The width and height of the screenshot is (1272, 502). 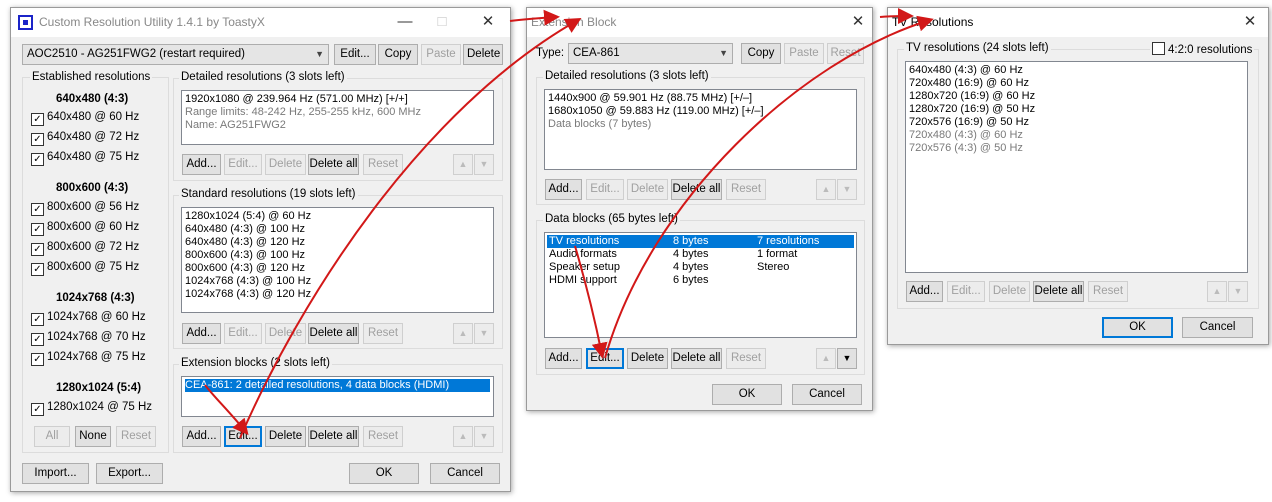 What do you see at coordinates (337, 268) in the screenshot?
I see `list-item: 800x600 (4:3) @ 120 Hz` at bounding box center [337, 268].